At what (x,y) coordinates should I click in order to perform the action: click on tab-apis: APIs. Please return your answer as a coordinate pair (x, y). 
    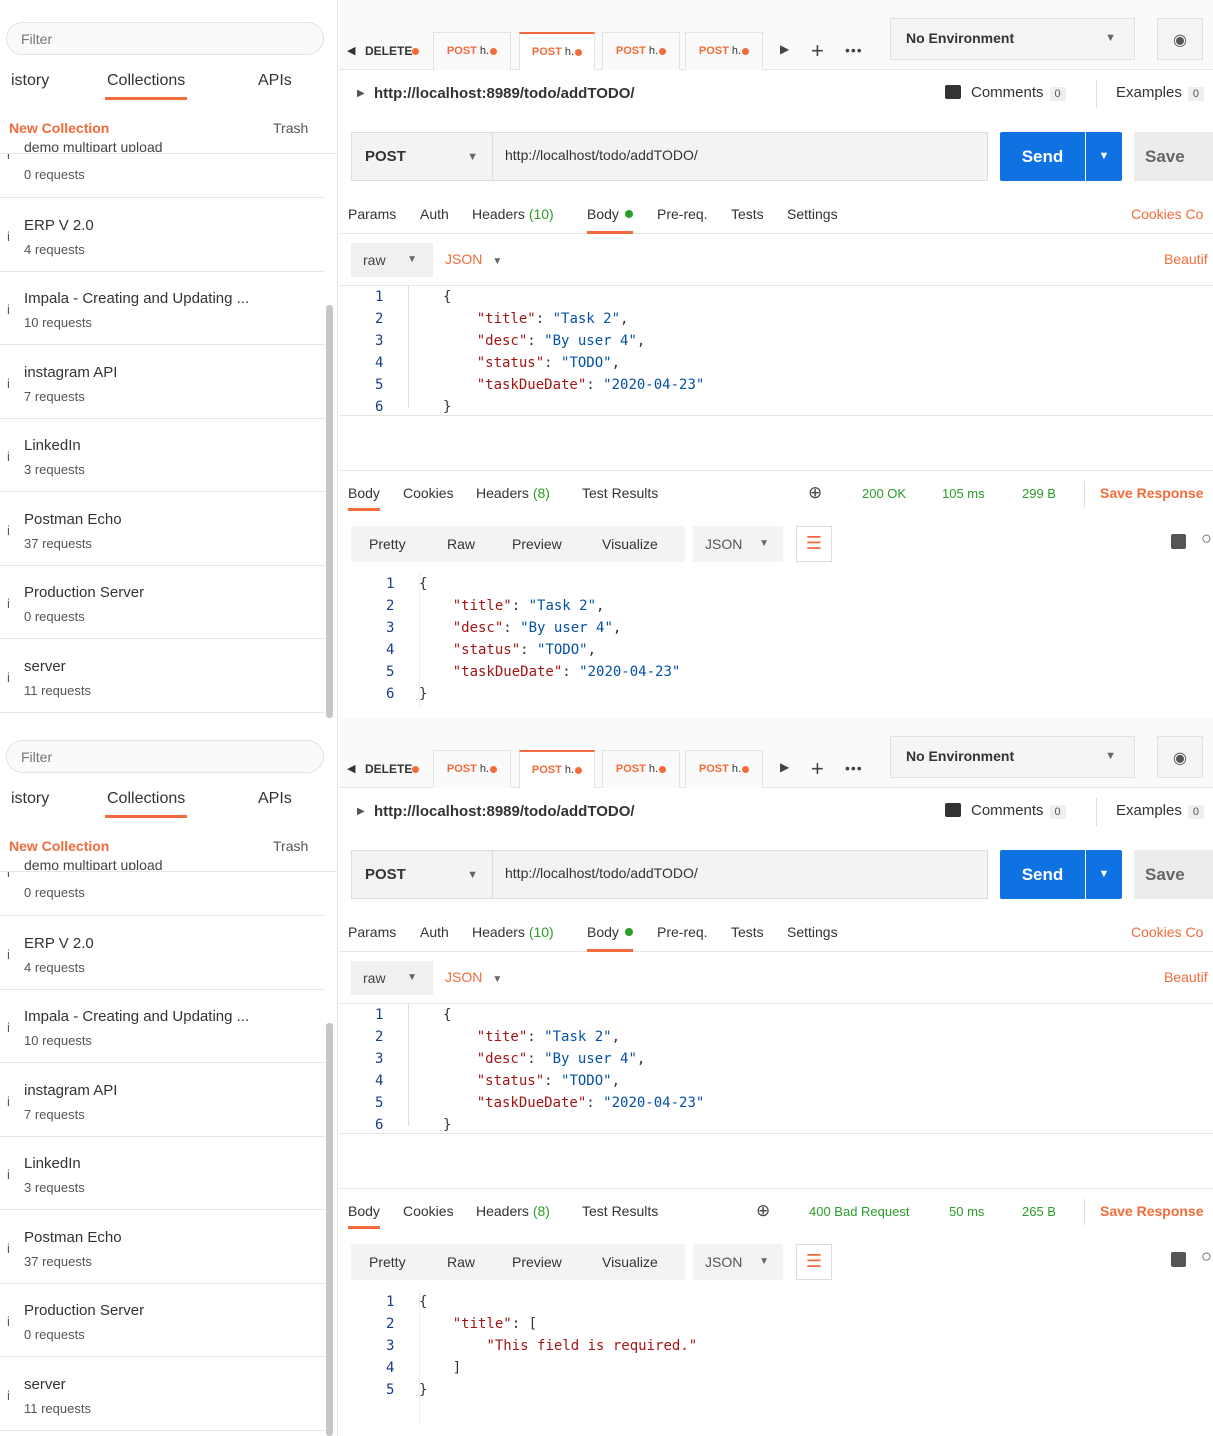
    Looking at the image, I should click on (275, 799).